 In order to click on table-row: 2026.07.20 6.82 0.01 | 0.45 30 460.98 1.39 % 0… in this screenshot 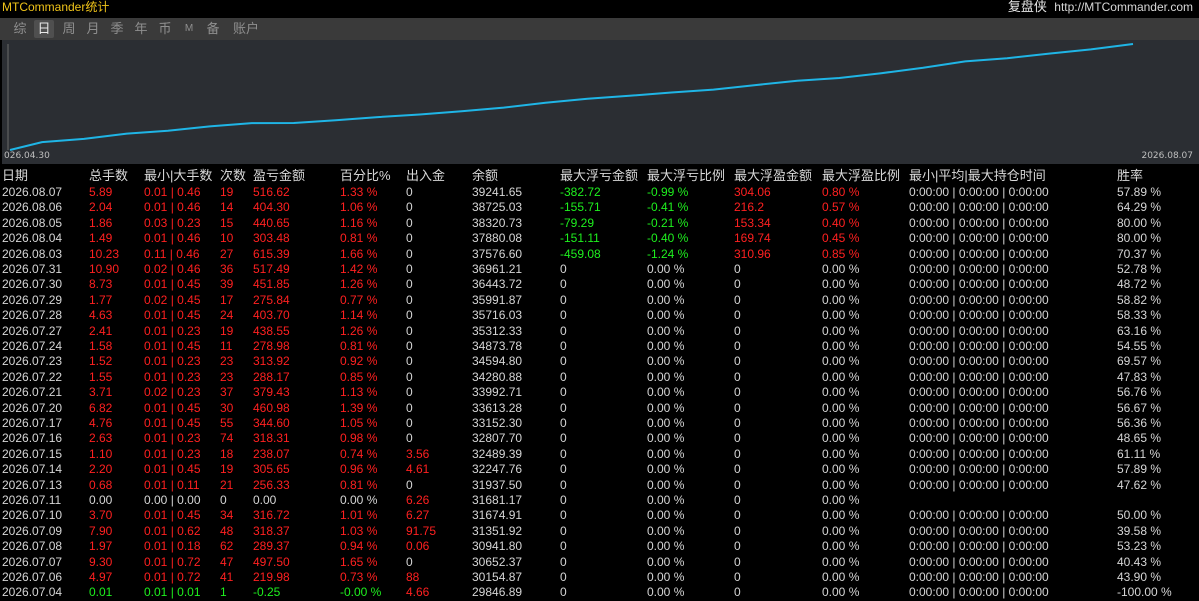, I will do `click(599, 408)`.